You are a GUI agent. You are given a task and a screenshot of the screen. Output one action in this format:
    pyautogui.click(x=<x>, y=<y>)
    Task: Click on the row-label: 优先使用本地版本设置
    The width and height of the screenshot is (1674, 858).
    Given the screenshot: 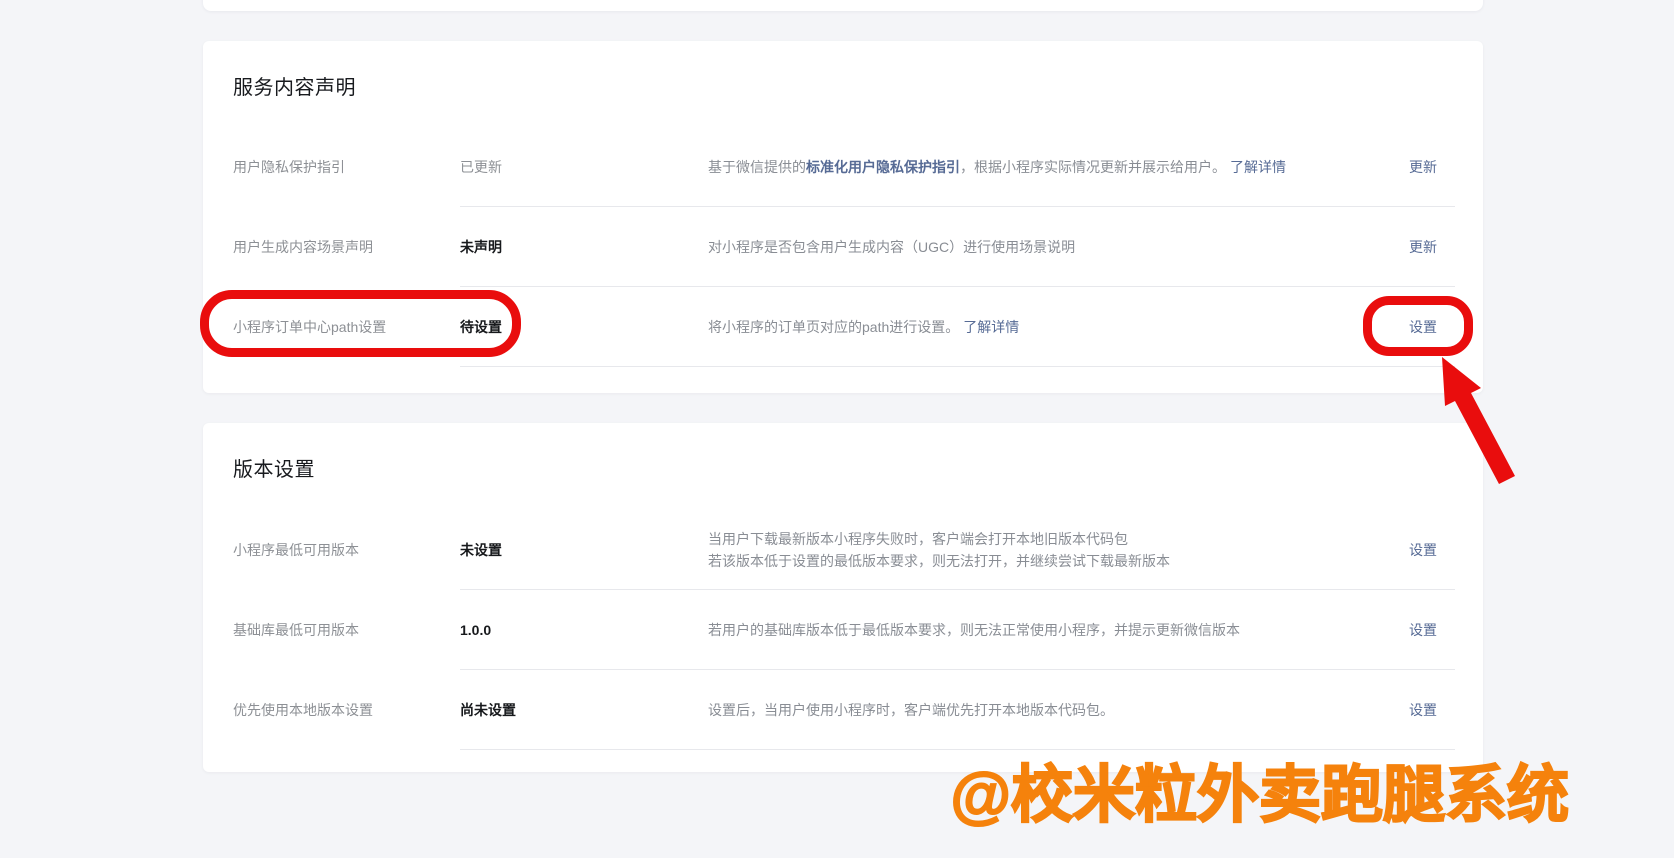 What is the action you would take?
    pyautogui.click(x=303, y=710)
    